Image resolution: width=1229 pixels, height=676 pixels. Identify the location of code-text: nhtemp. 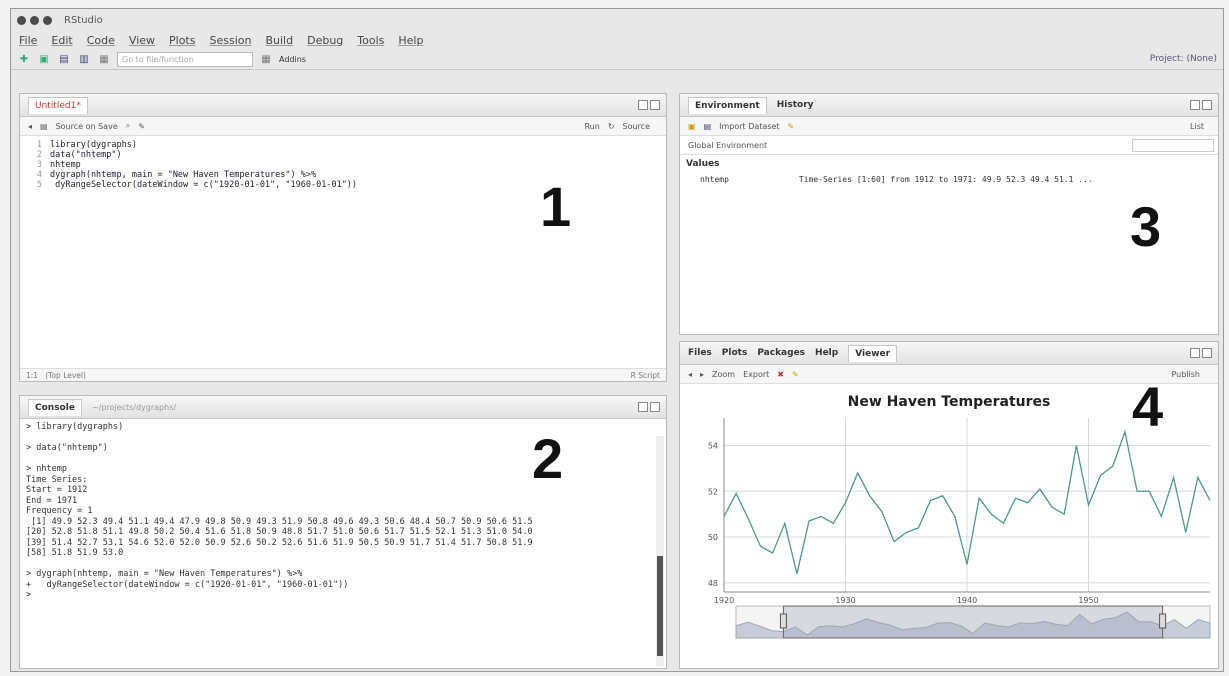
(65, 165).